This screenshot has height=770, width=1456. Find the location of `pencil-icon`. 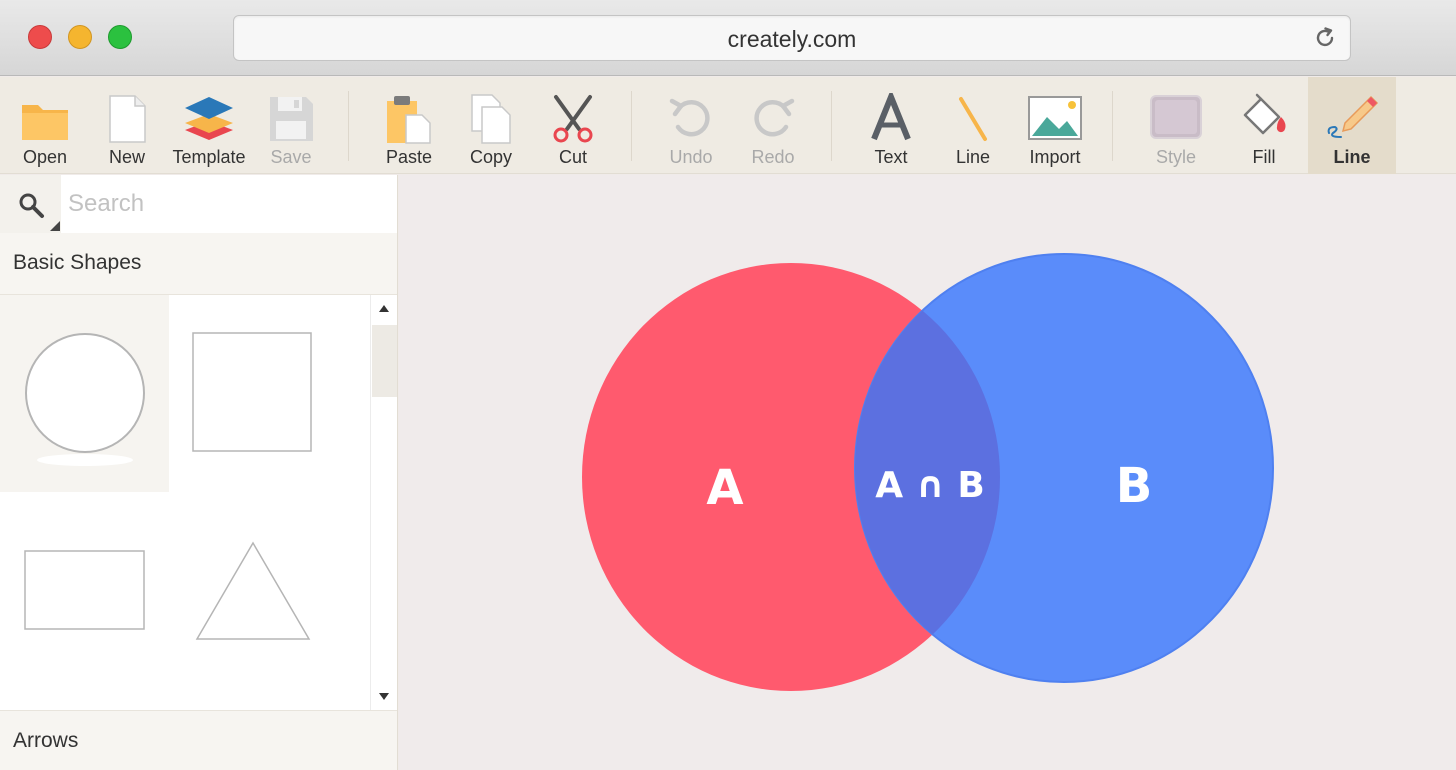

pencil-icon is located at coordinates (1353, 116).